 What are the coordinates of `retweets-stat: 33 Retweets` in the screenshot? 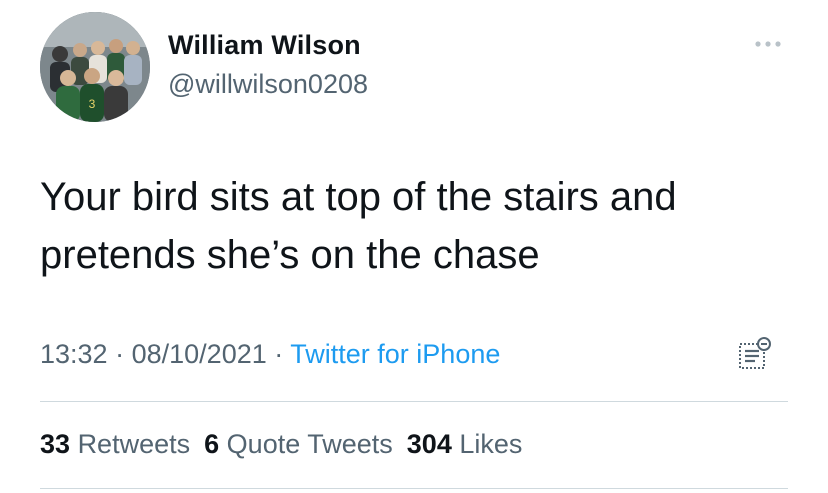 It's located at (115, 444).